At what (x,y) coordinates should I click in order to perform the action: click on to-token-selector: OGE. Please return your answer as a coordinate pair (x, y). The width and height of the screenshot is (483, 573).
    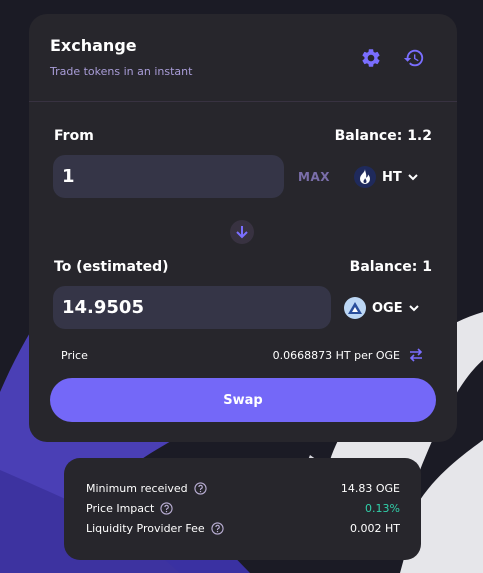
    Looking at the image, I should click on (381, 308).